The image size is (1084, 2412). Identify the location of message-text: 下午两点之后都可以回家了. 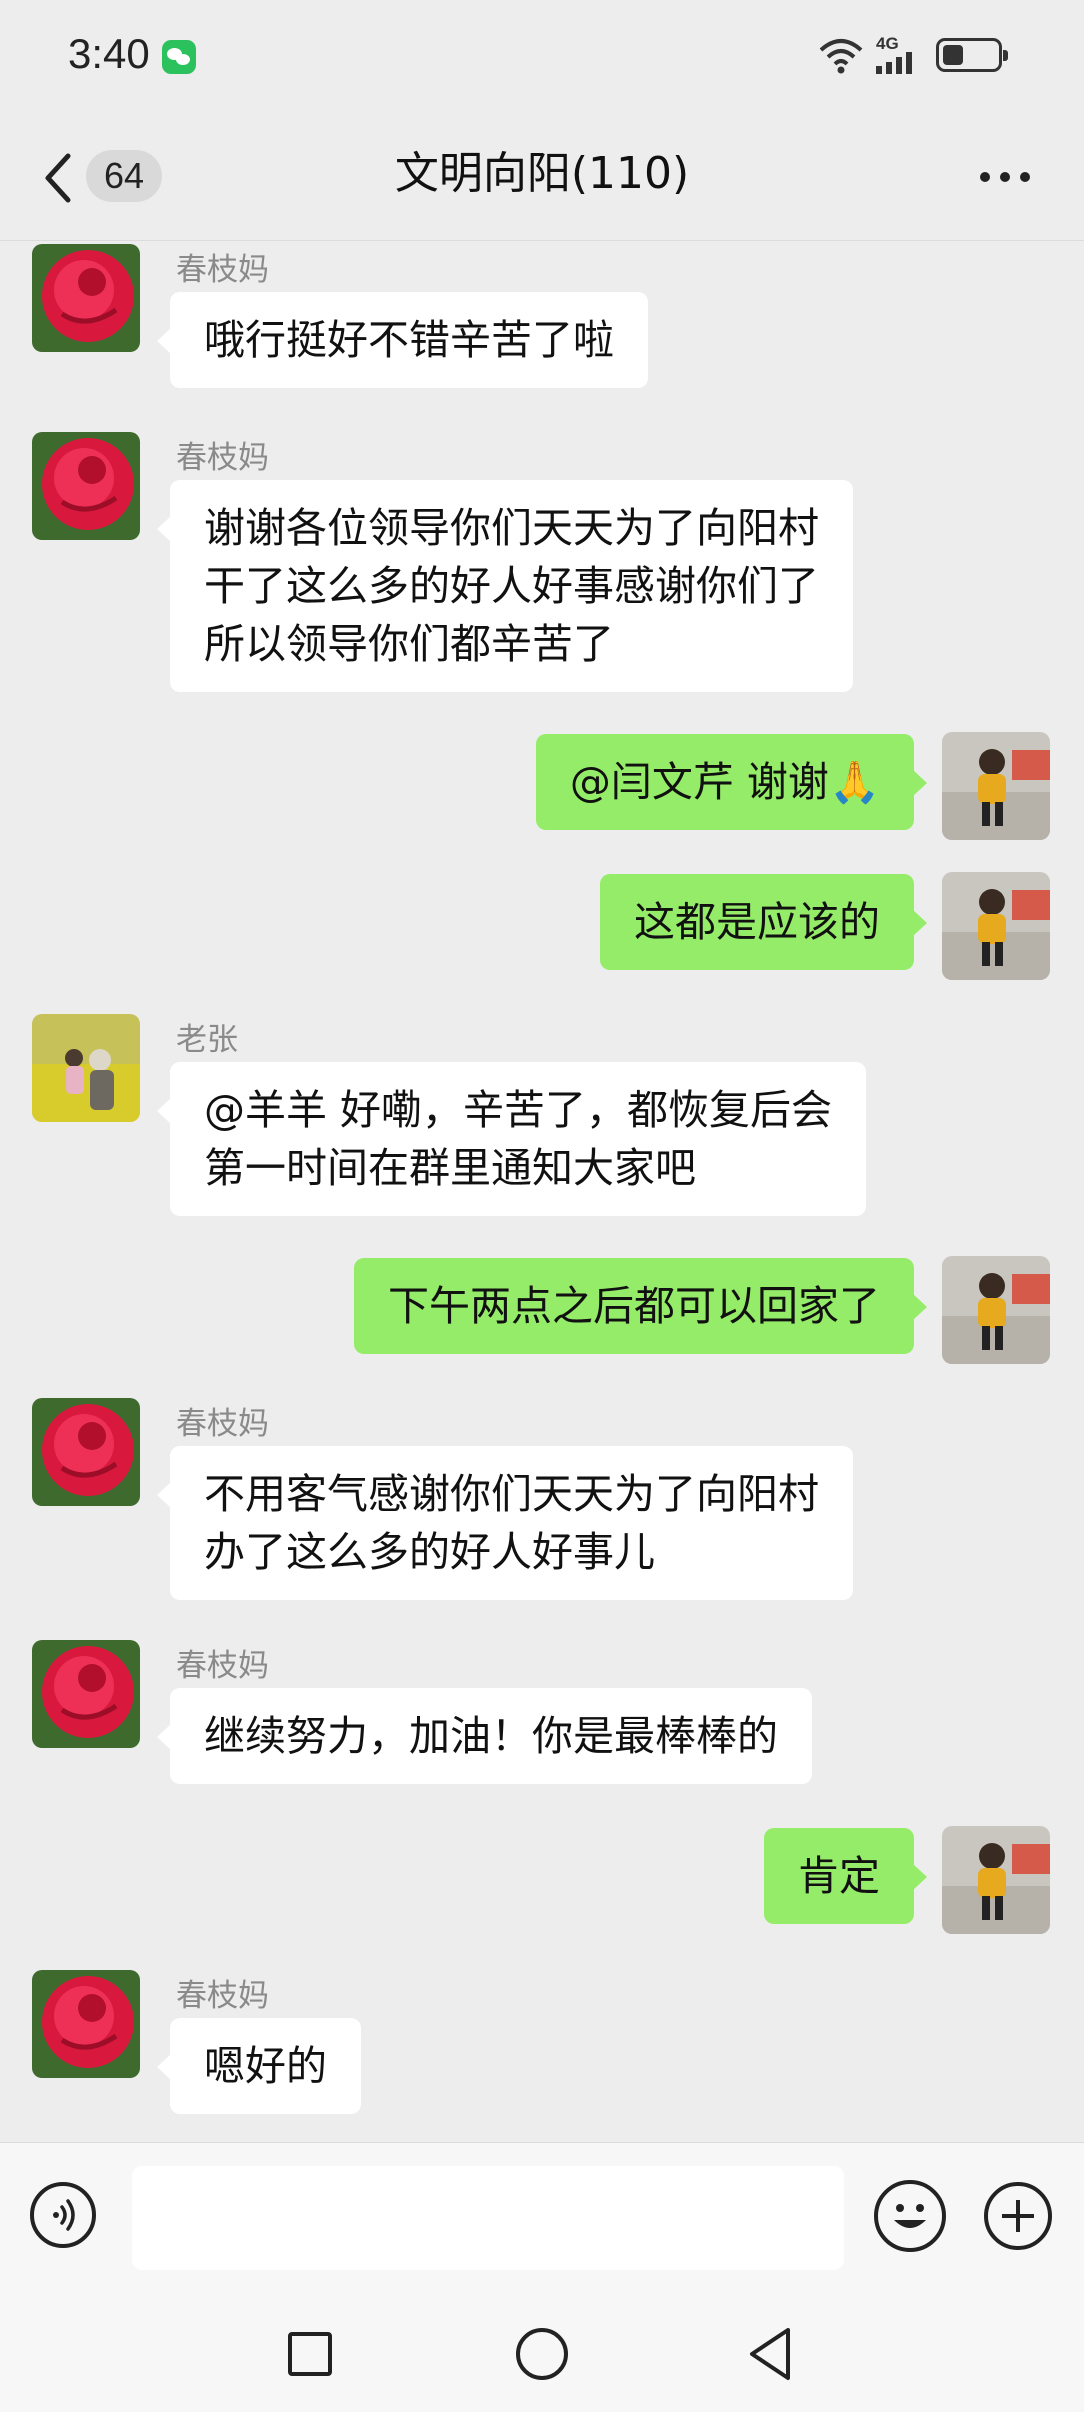
(634, 1306).